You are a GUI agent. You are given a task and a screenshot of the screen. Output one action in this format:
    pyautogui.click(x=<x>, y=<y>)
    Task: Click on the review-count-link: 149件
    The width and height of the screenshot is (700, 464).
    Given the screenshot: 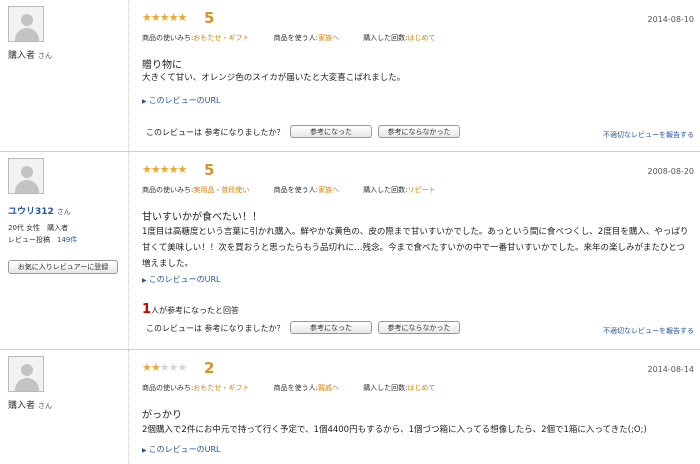 What is the action you would take?
    pyautogui.click(x=67, y=240)
    